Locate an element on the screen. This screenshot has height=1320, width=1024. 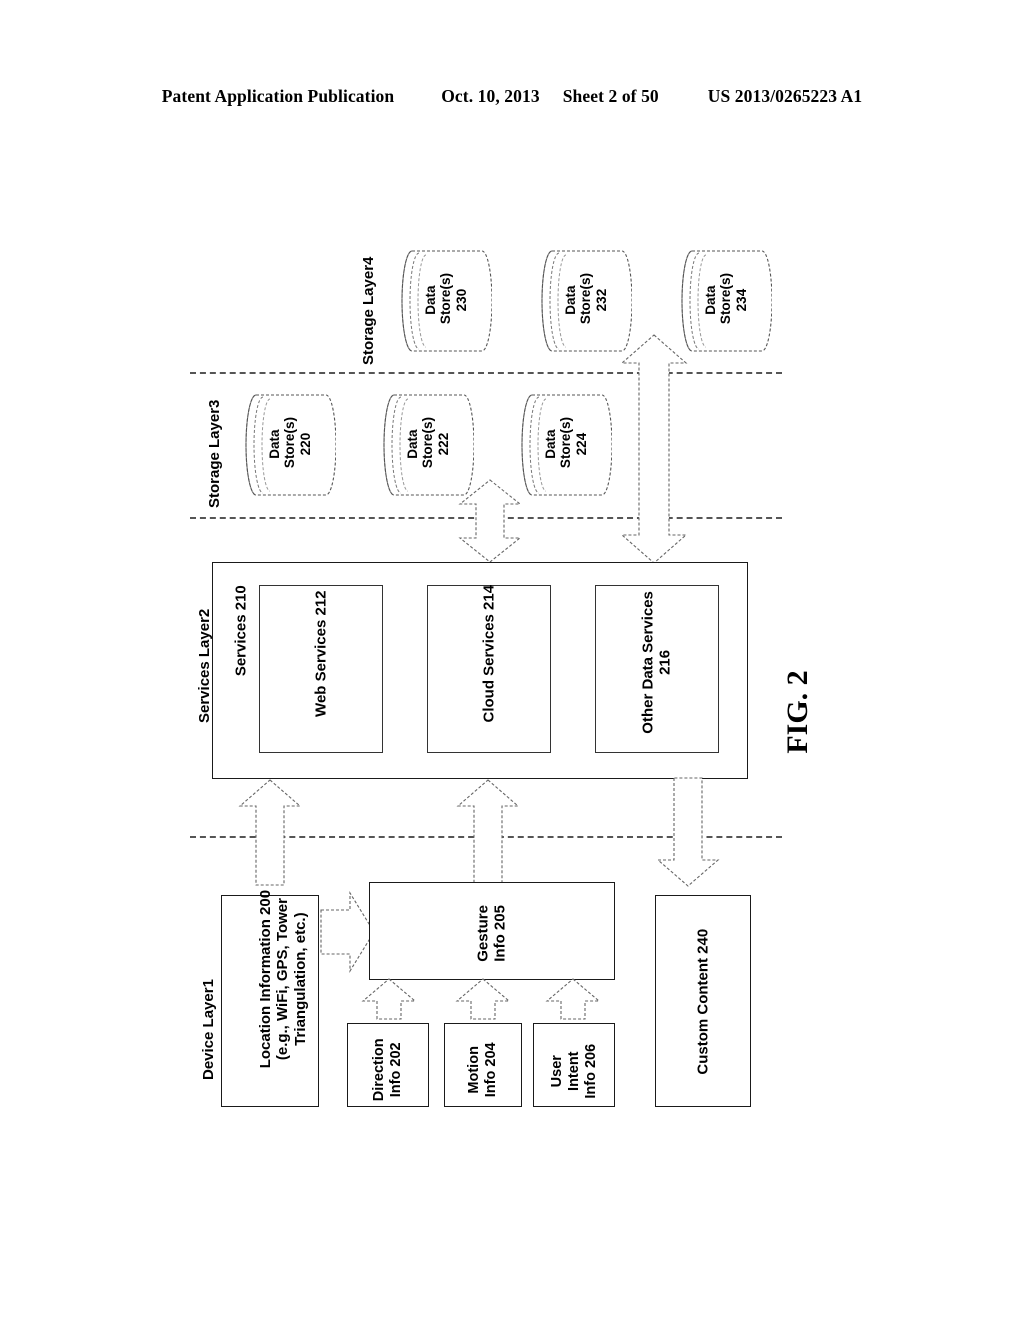
motion-info-204-box is located at coordinates (483, 1065).